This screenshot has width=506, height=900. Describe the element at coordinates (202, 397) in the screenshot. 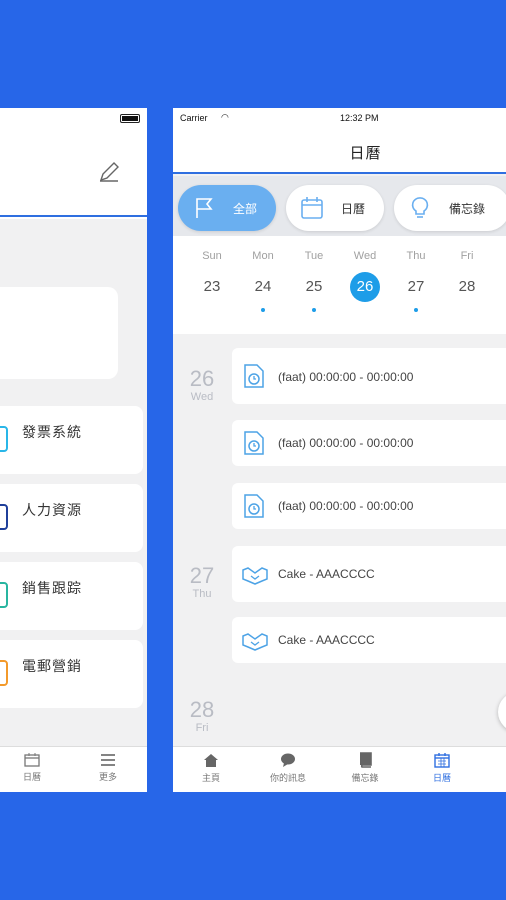

I see `agenda-weekday: Wed` at that location.